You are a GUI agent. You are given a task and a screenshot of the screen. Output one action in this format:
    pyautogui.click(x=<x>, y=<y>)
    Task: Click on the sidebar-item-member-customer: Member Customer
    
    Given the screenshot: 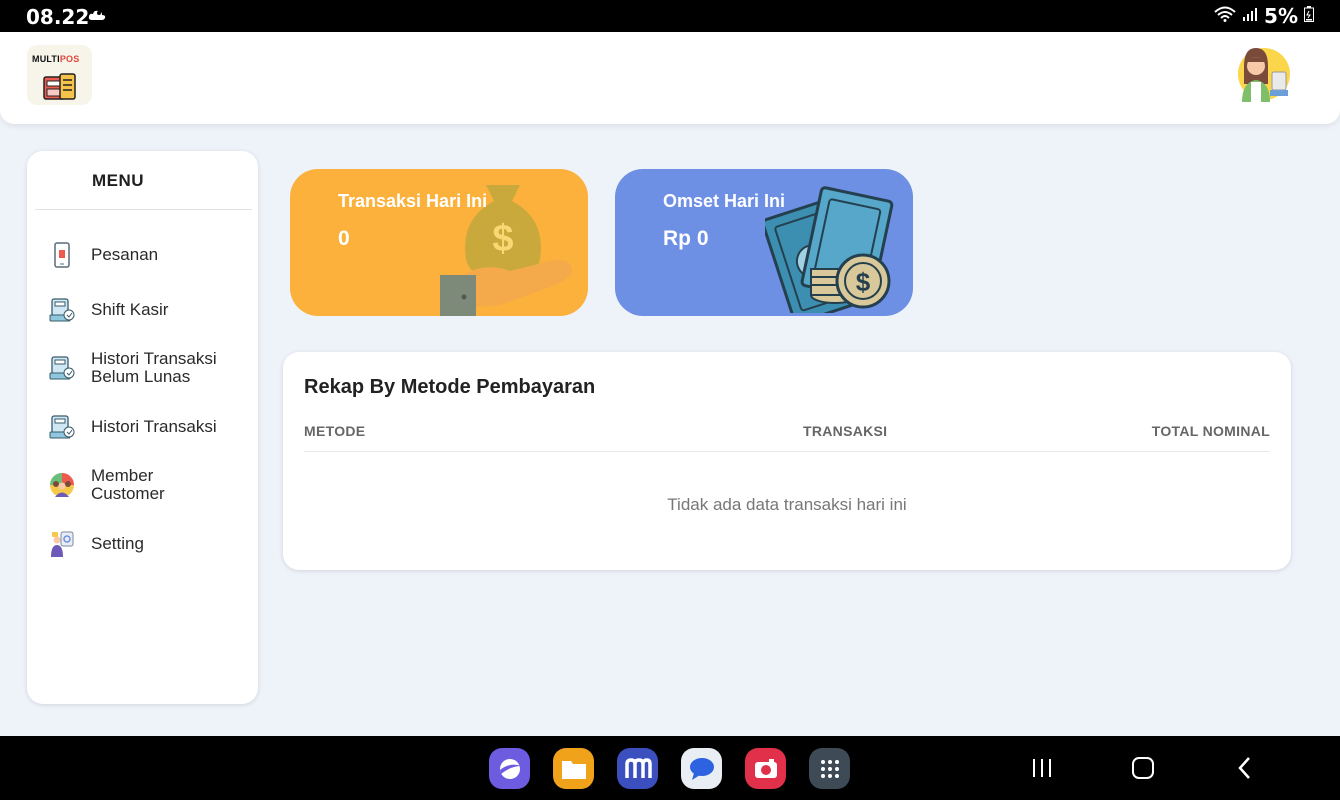 What is the action you would take?
    pyautogui.click(x=147, y=485)
    